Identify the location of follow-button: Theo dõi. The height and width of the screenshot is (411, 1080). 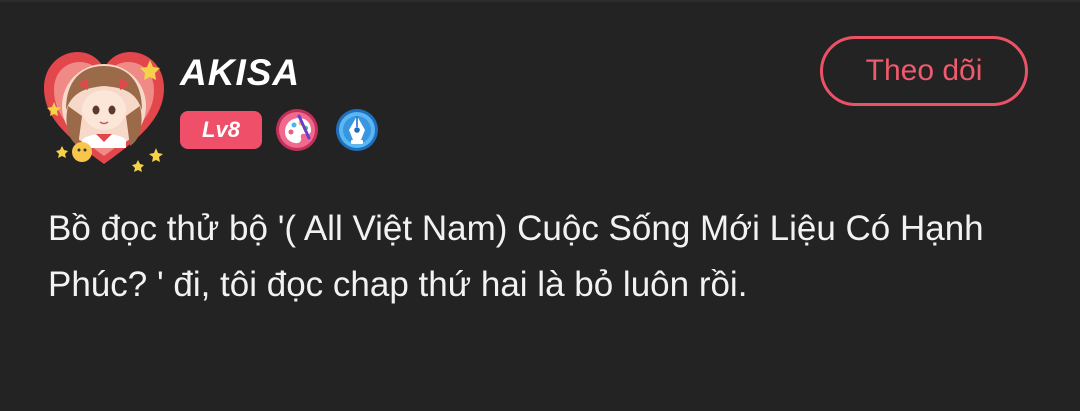
(924, 71).